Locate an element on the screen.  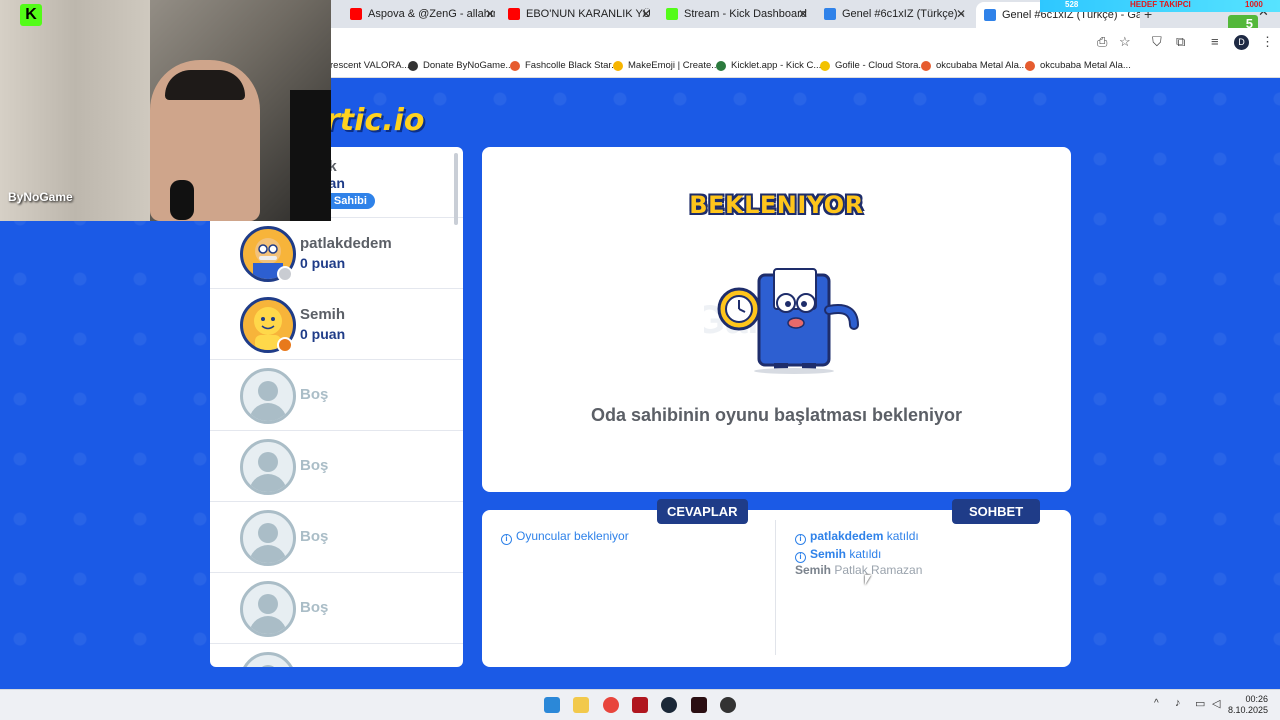
gartic-logo: rtic.io is located at coordinates (375, 120).